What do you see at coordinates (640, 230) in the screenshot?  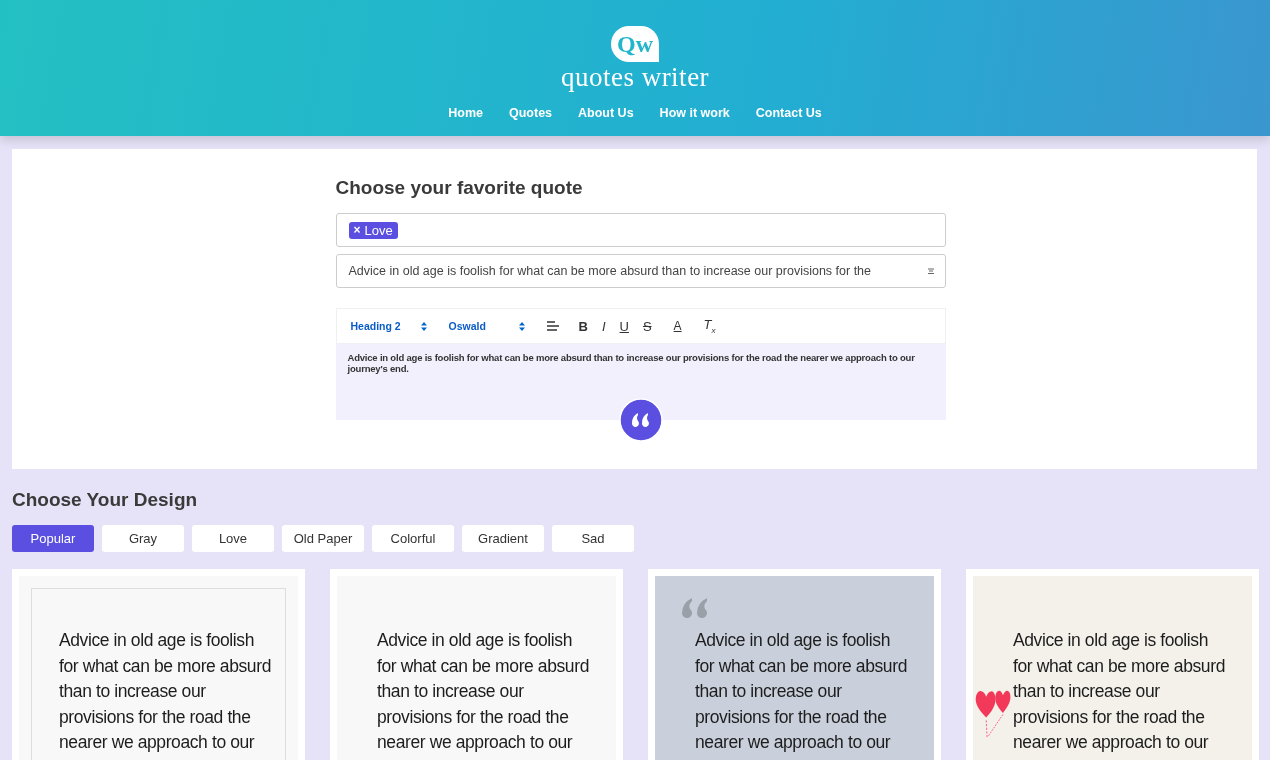 I see `tag-input-field: × Love` at bounding box center [640, 230].